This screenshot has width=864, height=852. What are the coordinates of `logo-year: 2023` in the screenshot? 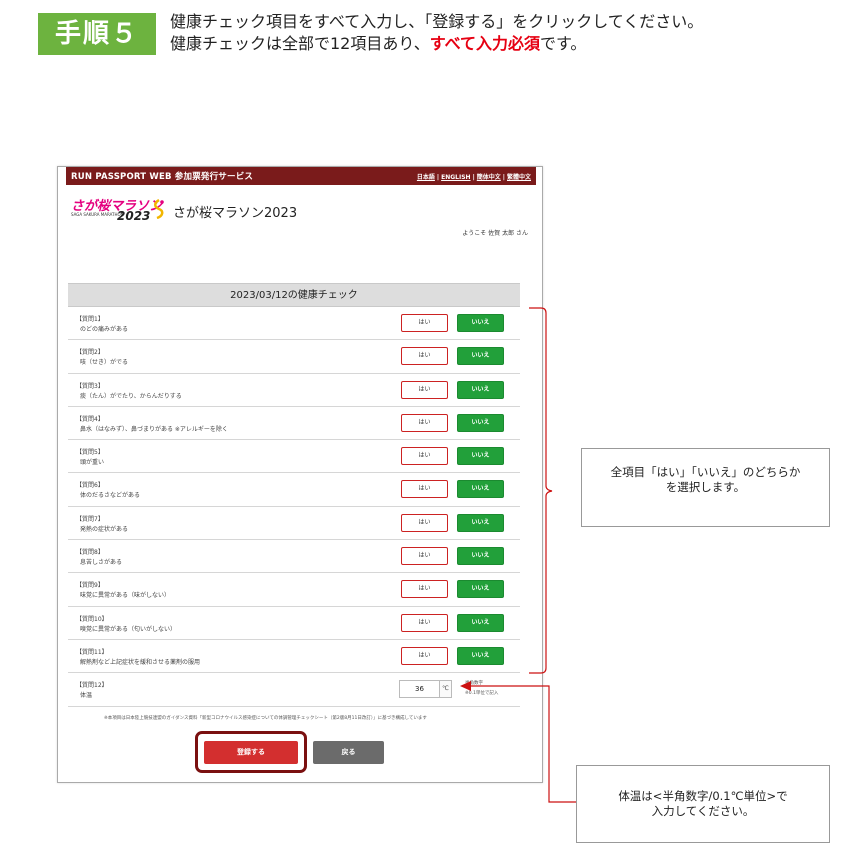 It's located at (134, 216).